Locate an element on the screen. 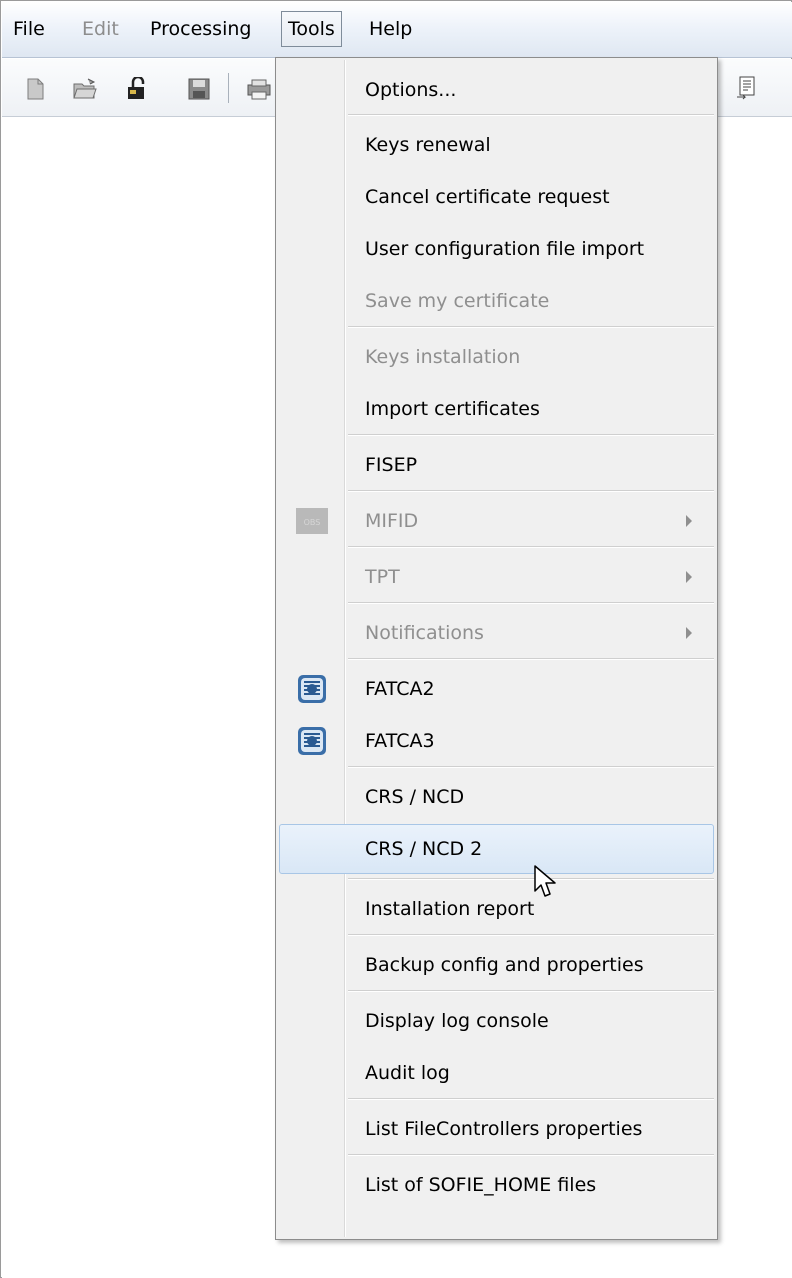  menu-item-label: Display log console is located at coordinates (457, 1021).